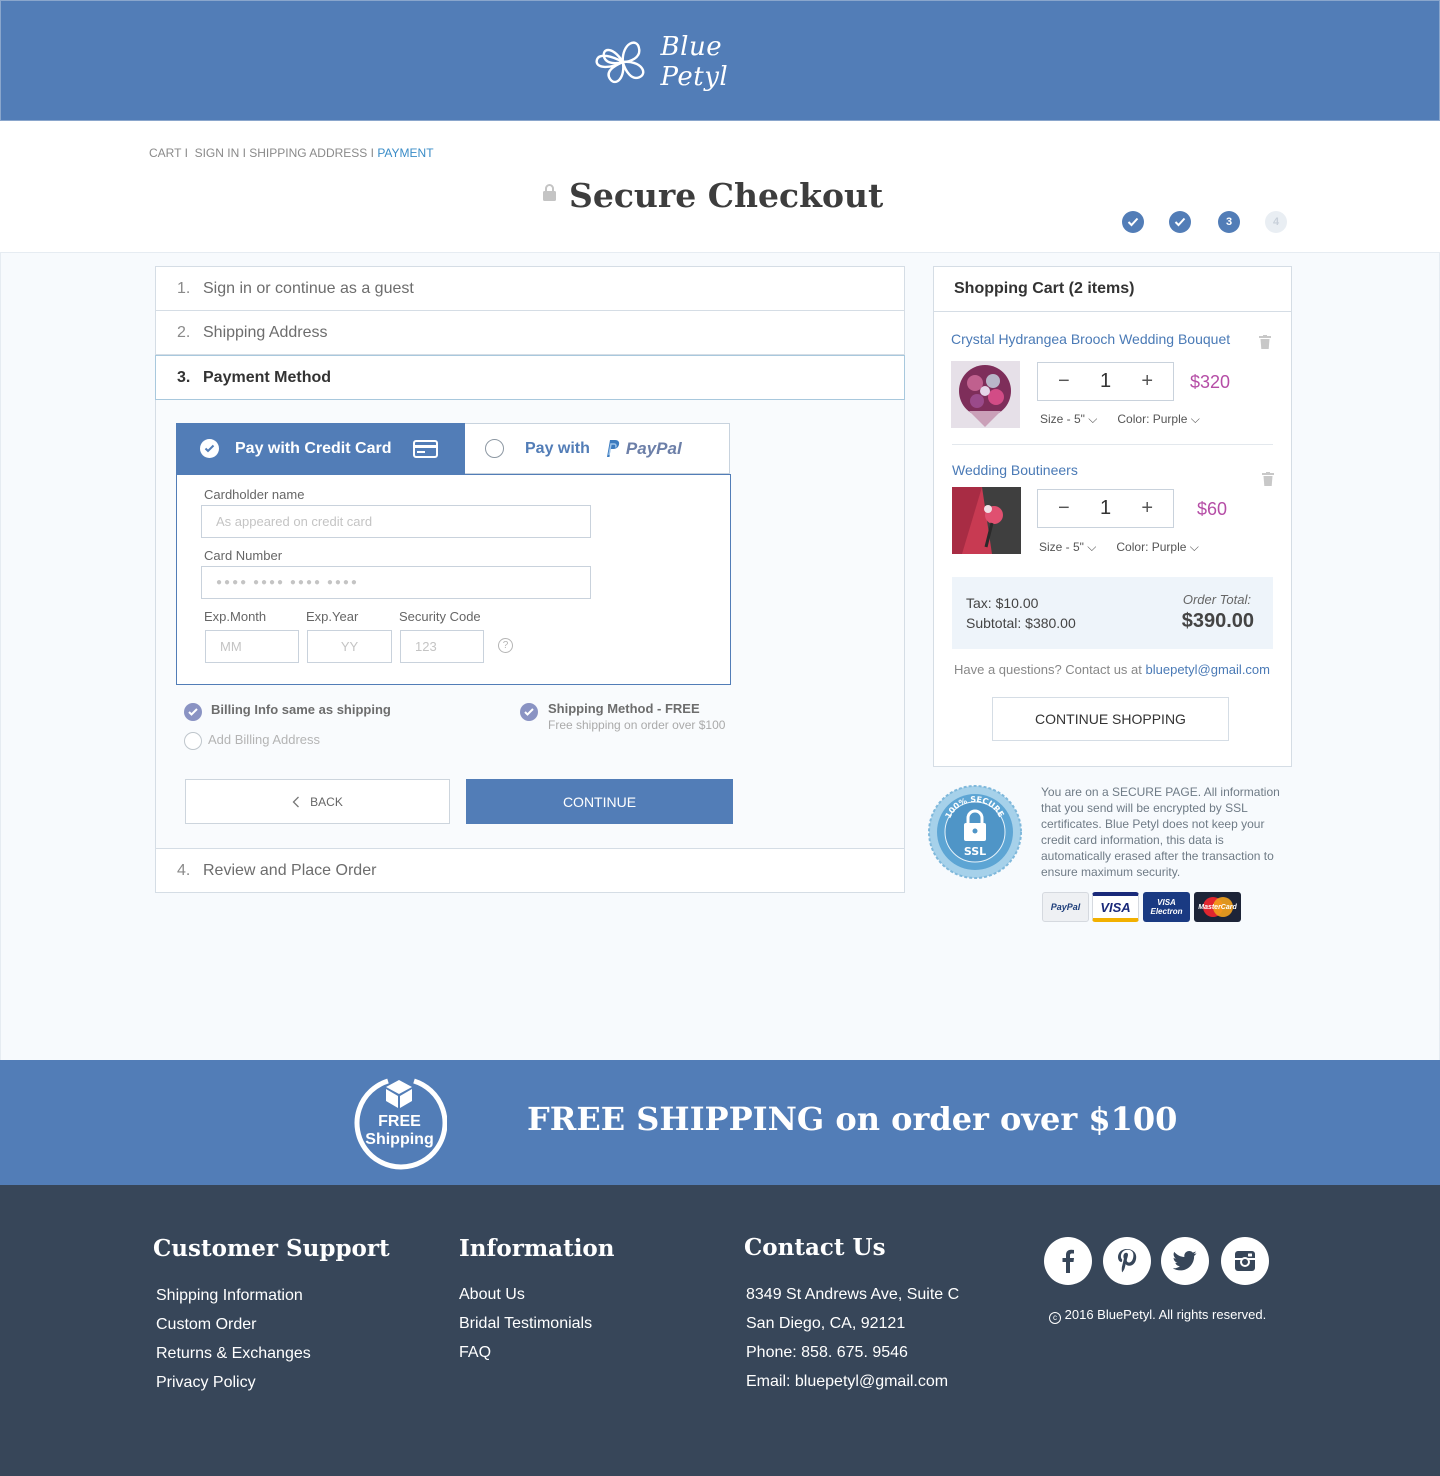 Image resolution: width=1440 pixels, height=1476 pixels. What do you see at coordinates (220, 153) in the screenshot?
I see `breadcrumb-sign-in: SIGN IN I` at bounding box center [220, 153].